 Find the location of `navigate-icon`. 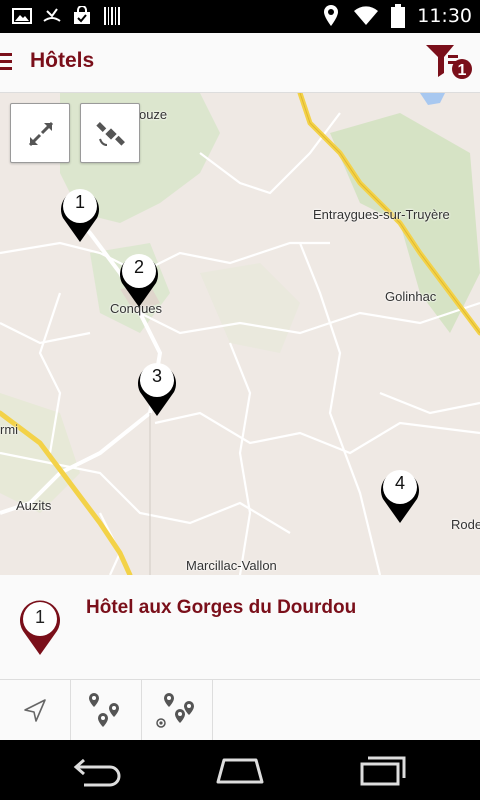

navigate-icon is located at coordinates (35, 710).